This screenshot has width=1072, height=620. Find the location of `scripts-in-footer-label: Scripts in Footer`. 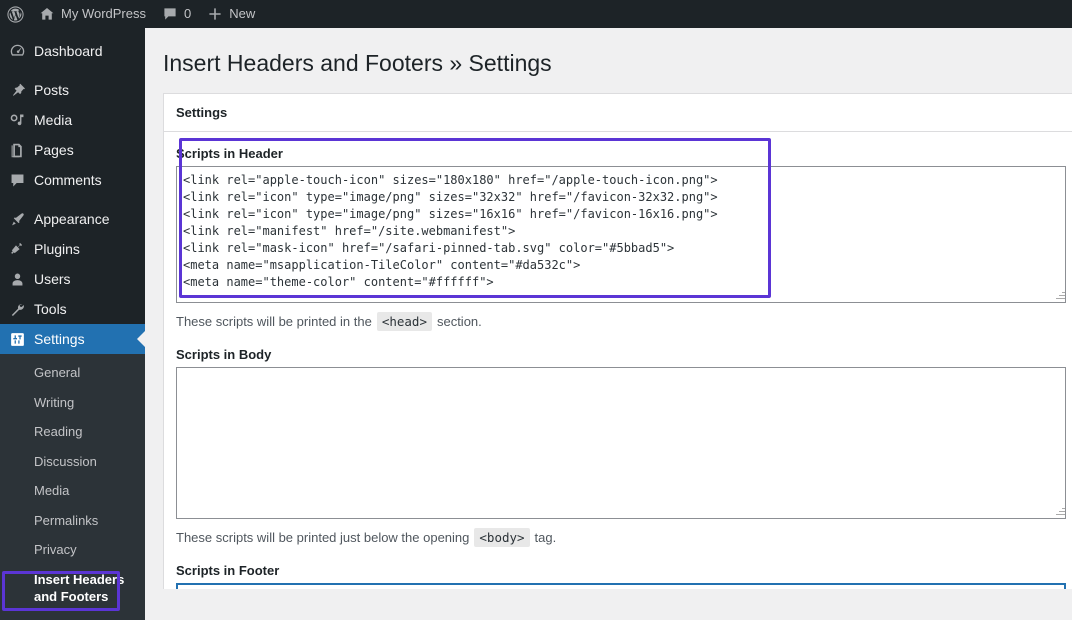

scripts-in-footer-label: Scripts in Footer is located at coordinates (228, 570).